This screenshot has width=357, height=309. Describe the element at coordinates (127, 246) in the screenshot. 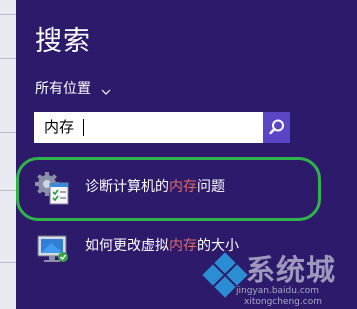

I see `result-text-before: 如何更改虚拟` at that location.